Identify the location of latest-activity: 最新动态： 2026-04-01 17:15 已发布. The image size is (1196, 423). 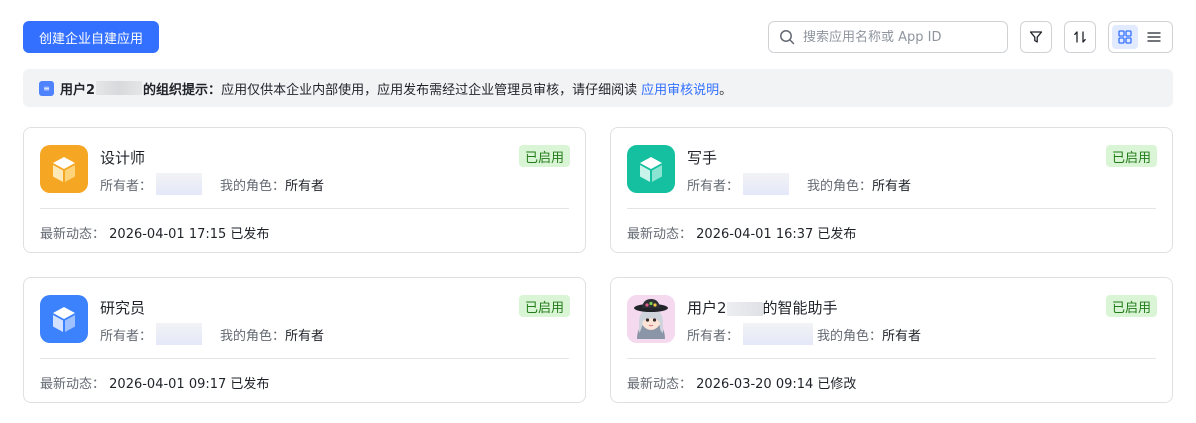
(154, 232).